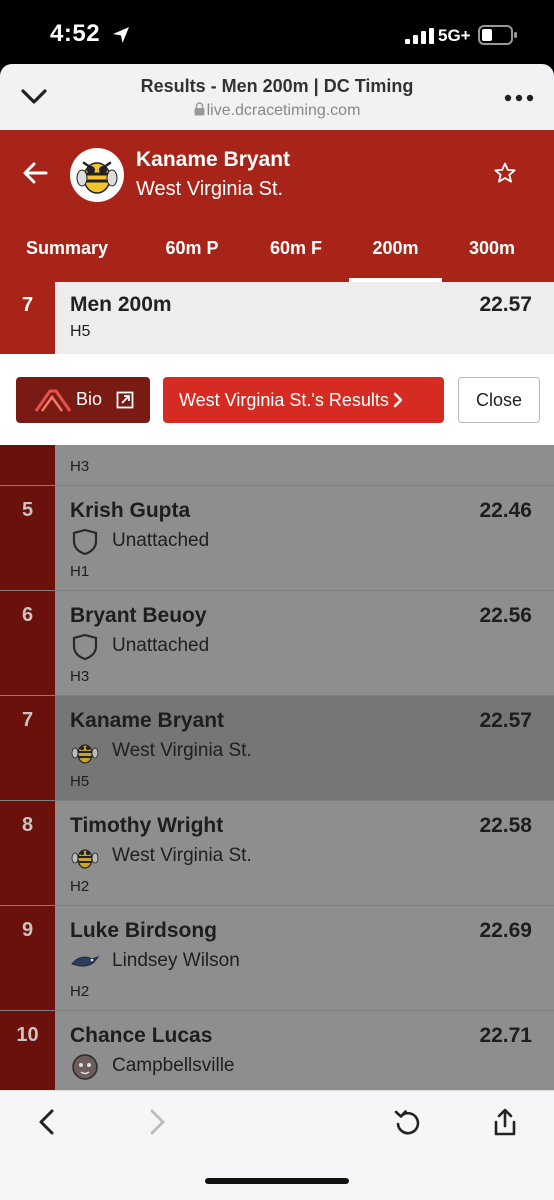  Describe the element at coordinates (34, 97) in the screenshot. I see `chevron-down-icon` at that location.